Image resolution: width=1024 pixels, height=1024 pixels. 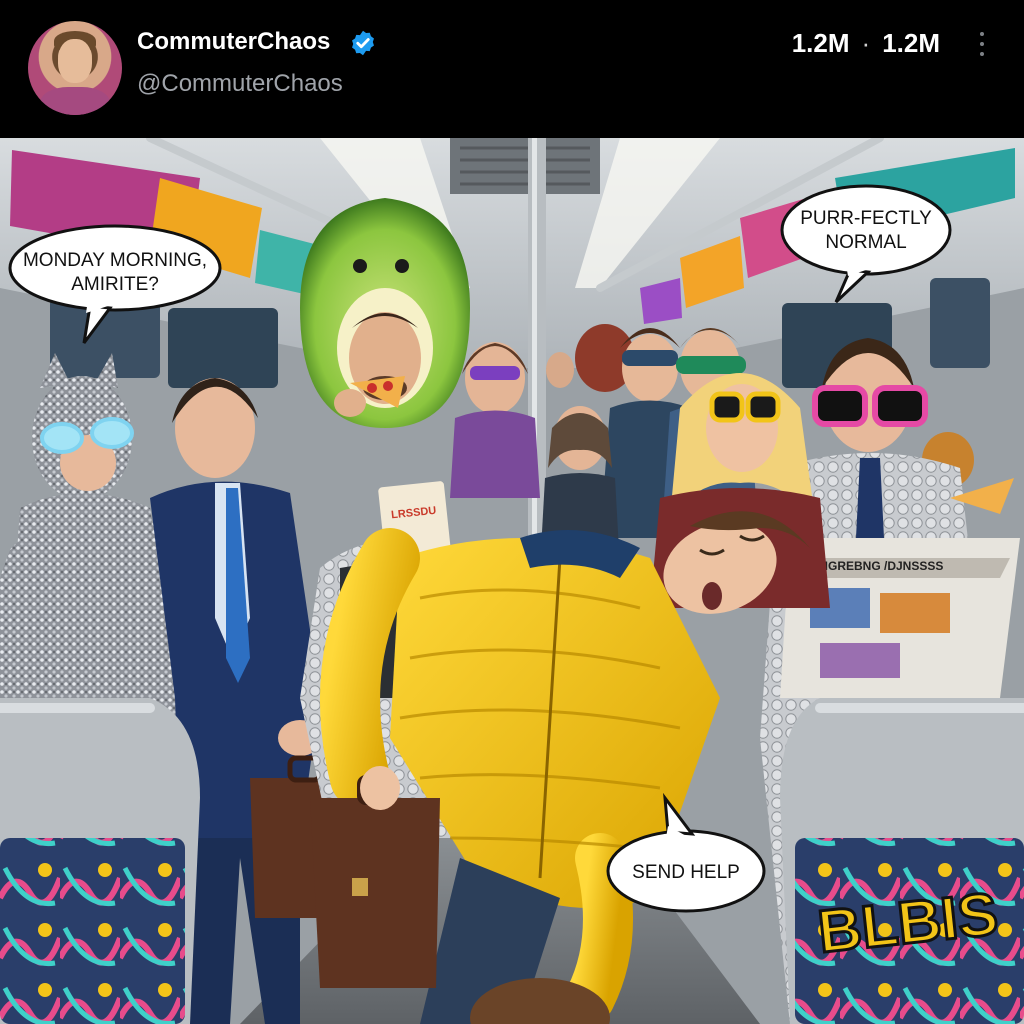 I want to click on bubble-purr-line1: PURR-FECTLY, so click(x=866, y=218).